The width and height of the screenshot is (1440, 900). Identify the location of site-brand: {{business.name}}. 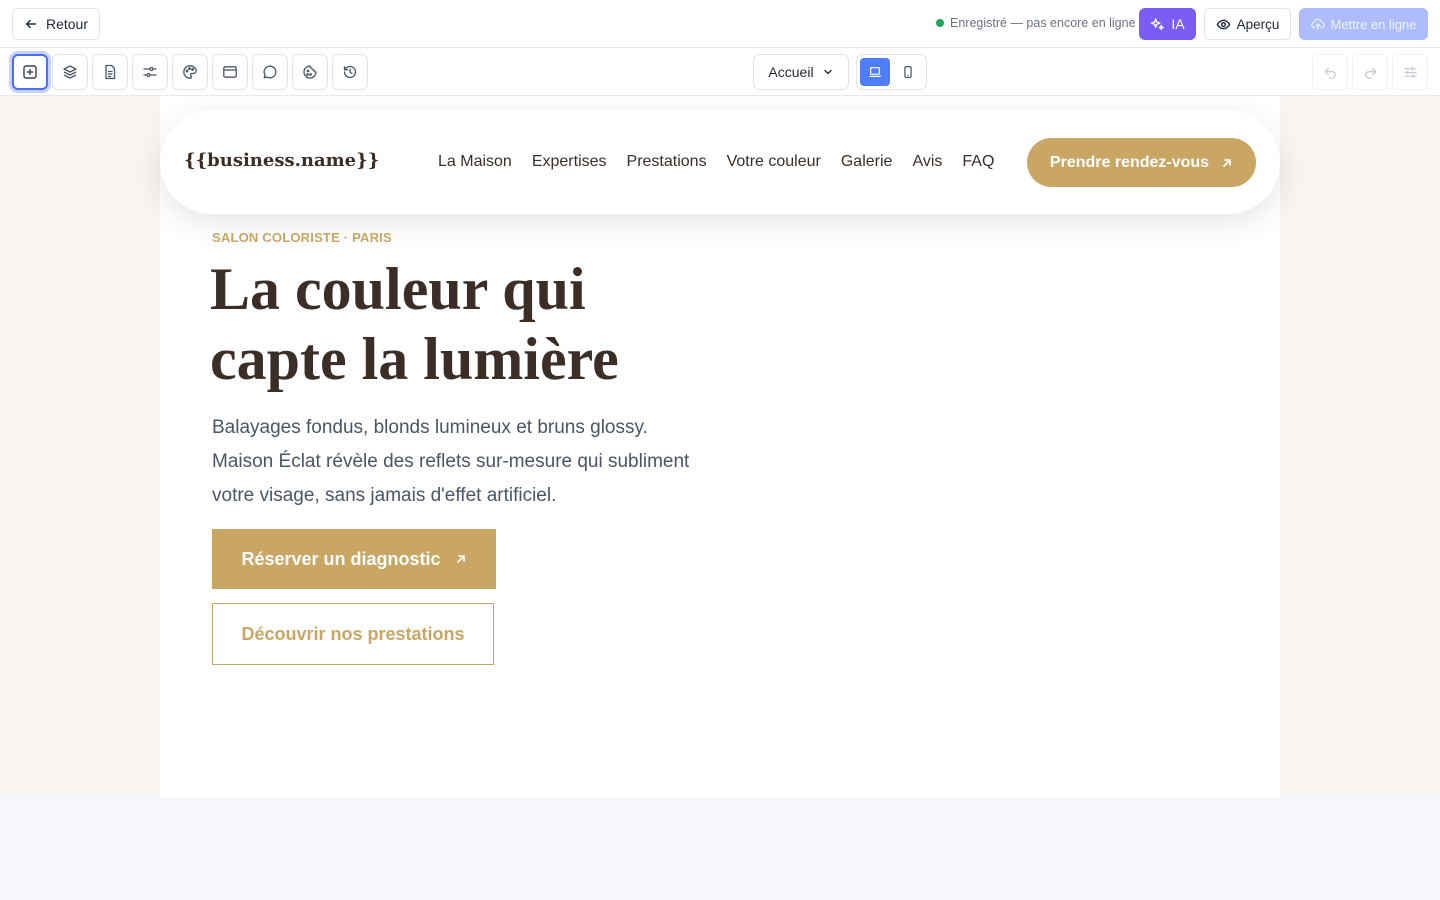
(281, 160).